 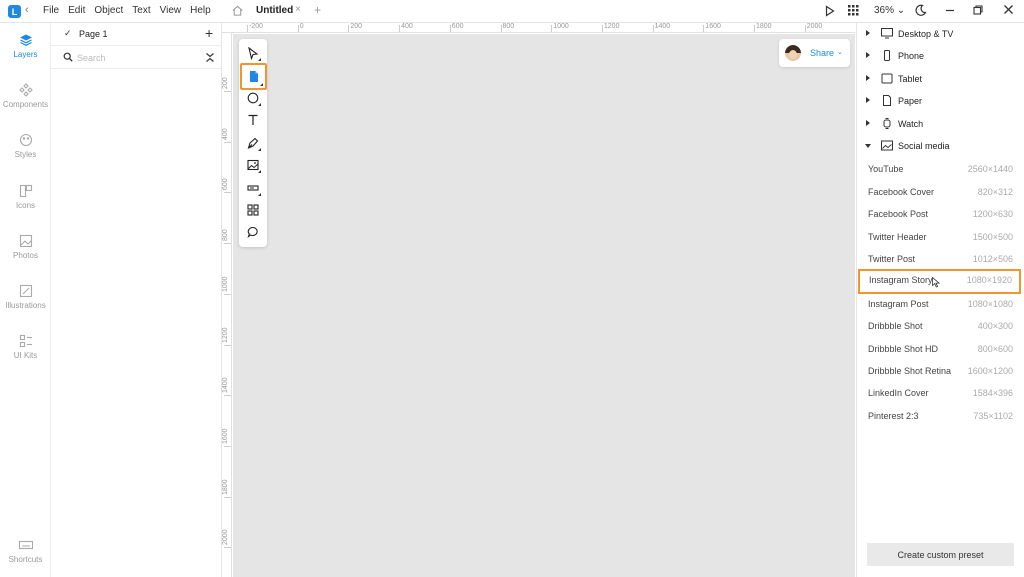 I want to click on menu-object: Object, so click(x=108, y=10).